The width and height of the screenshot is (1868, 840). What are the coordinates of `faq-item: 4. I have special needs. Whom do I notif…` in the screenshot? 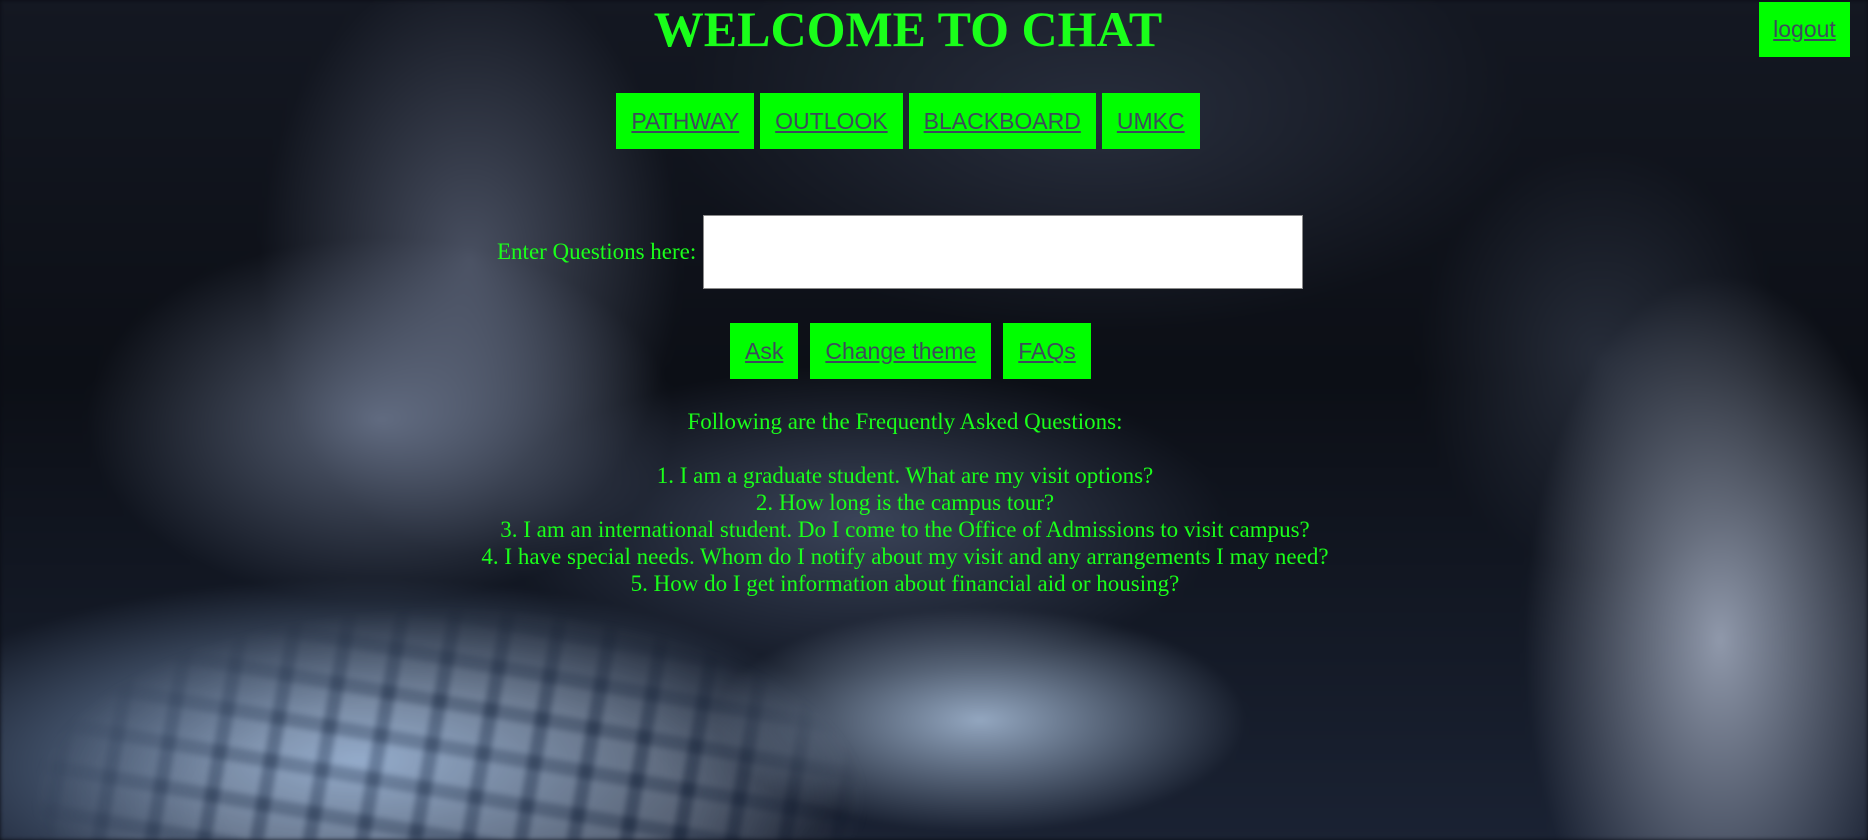 It's located at (905, 556).